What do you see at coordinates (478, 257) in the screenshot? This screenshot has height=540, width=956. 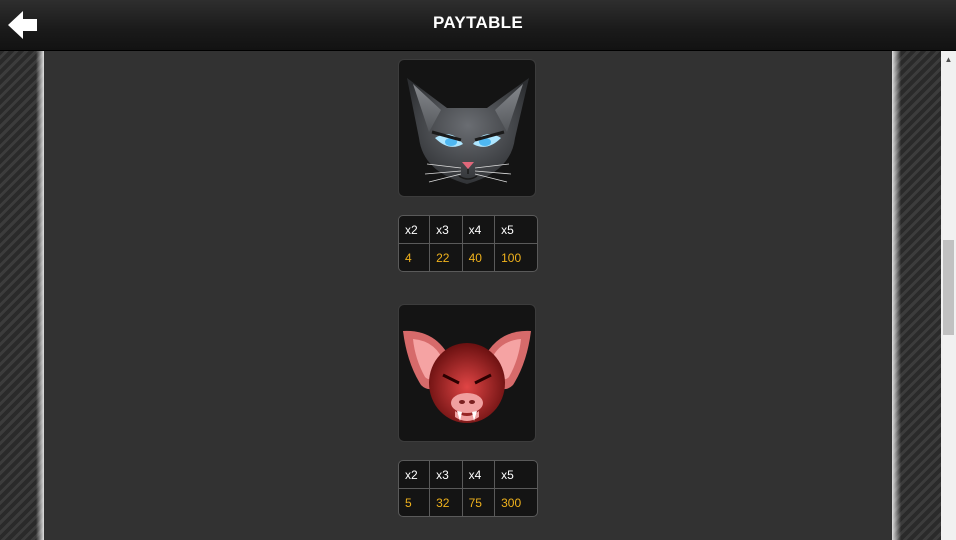 I see `payout-cell: 40` at bounding box center [478, 257].